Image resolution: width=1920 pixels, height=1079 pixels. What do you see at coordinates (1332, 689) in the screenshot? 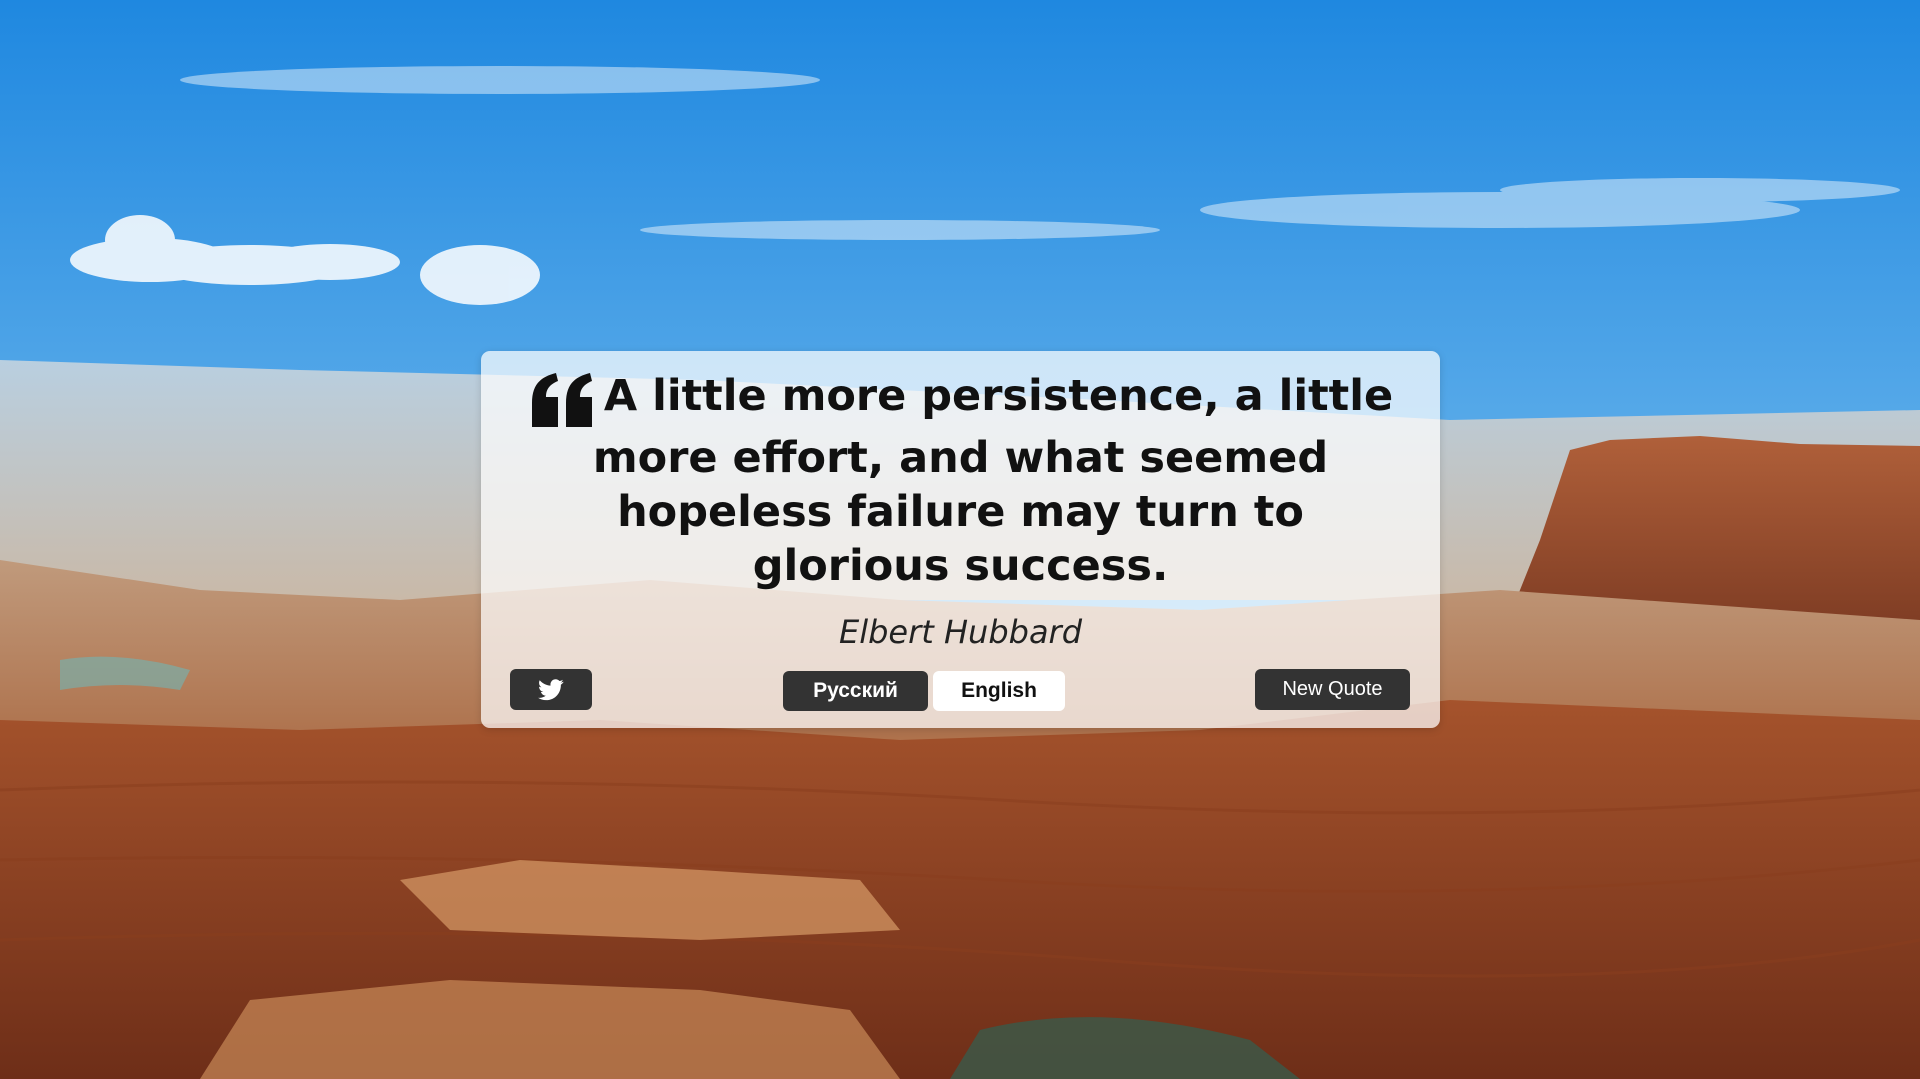
I see `new-quote-button: New Quote` at bounding box center [1332, 689].